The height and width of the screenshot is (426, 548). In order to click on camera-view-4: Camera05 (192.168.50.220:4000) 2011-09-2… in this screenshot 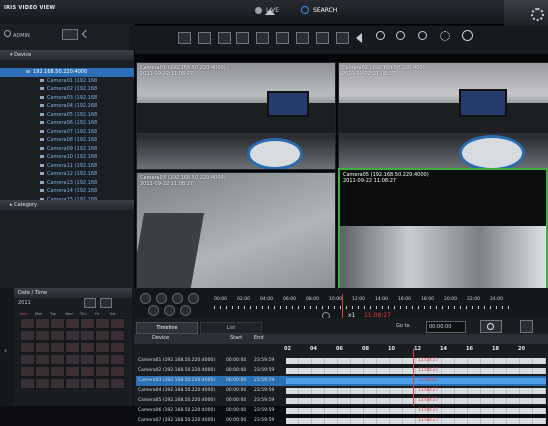, I will do `click(443, 229)`.